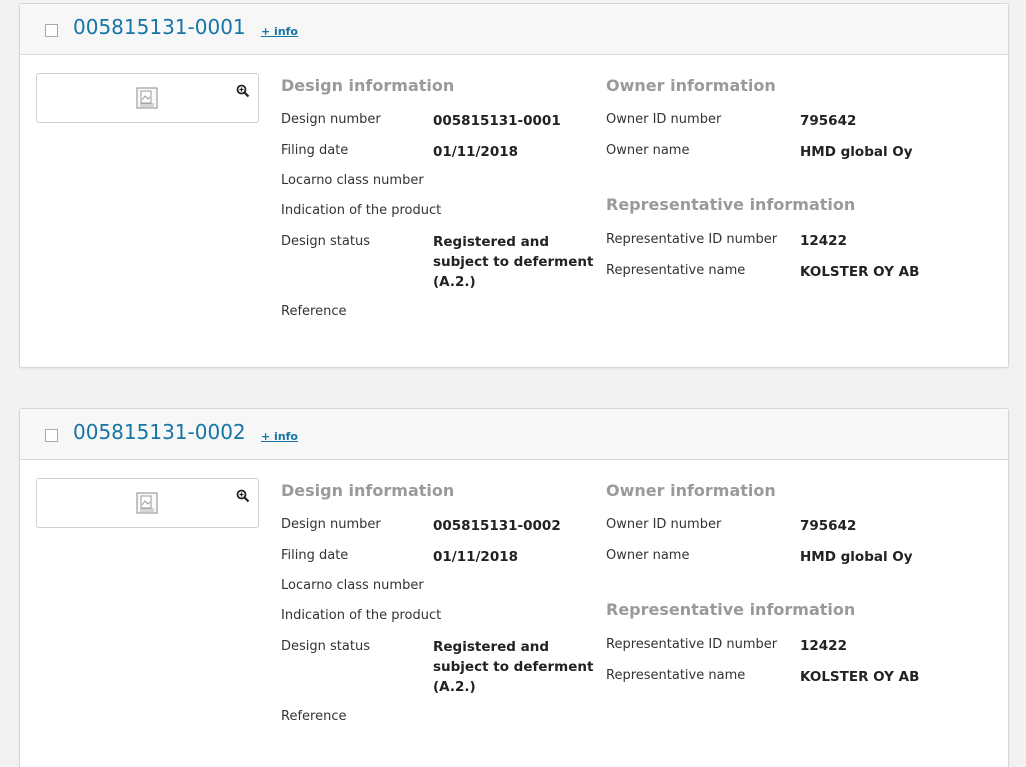 Image resolution: width=1026 pixels, height=767 pixels. Describe the element at coordinates (497, 121) in the screenshot. I see `design-number-value: 005815131-0001` at that location.